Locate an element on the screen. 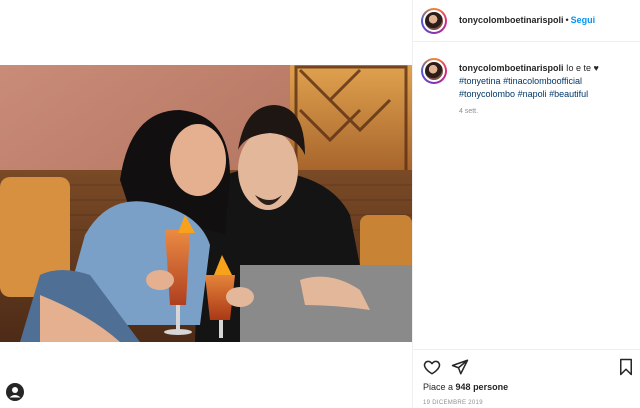 The image size is (640, 408). bookmark-icon is located at coordinates (626, 367).